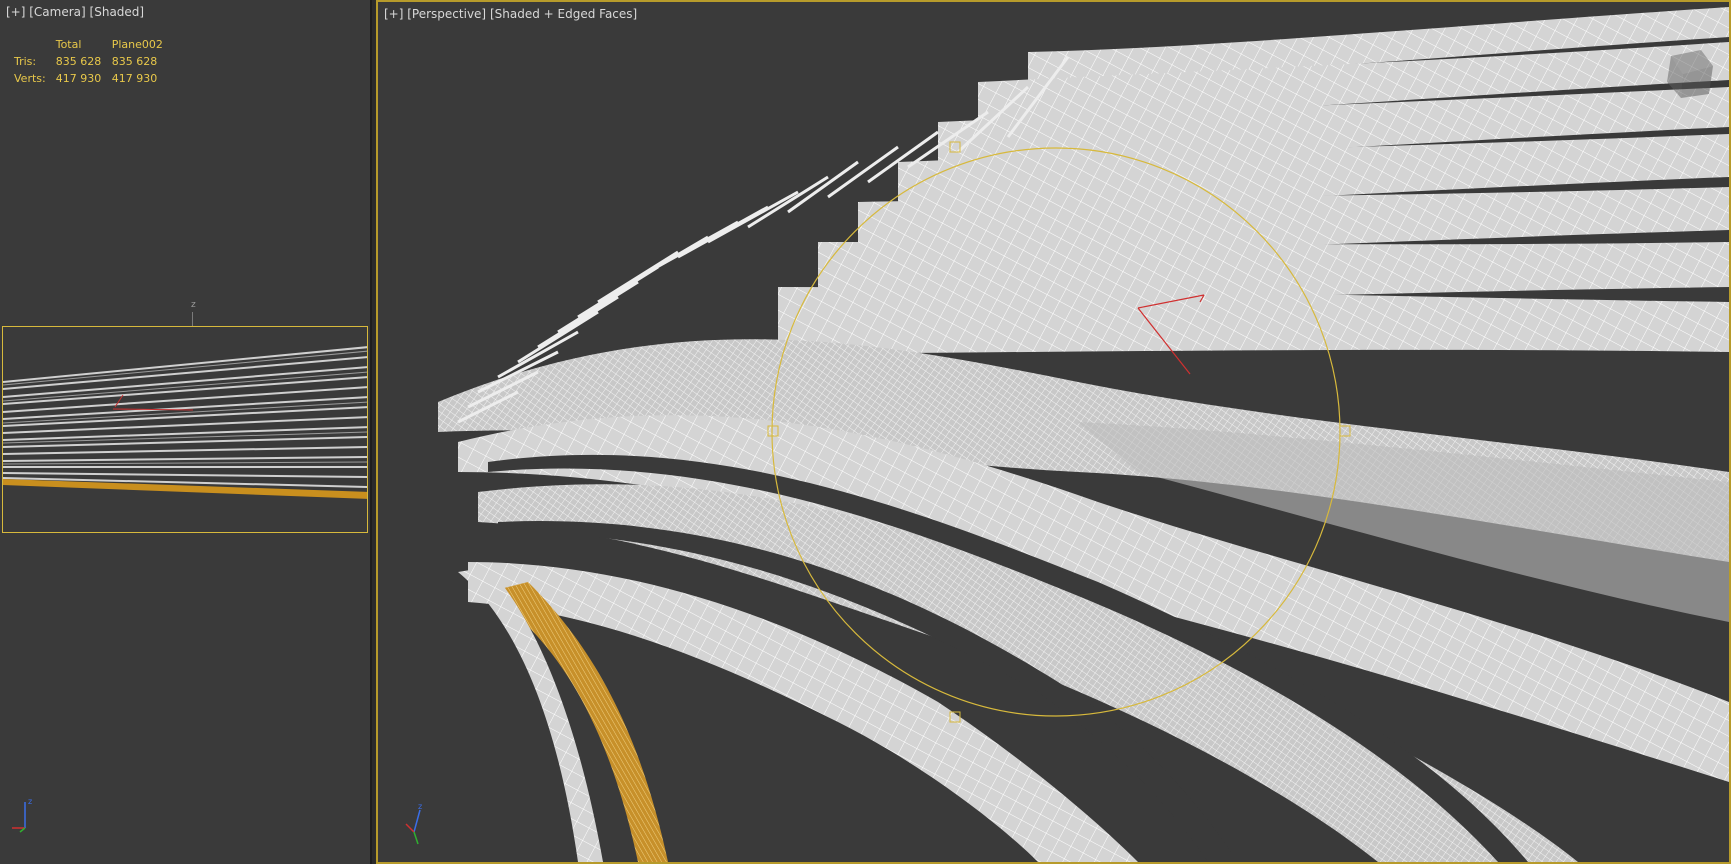 The width and height of the screenshot is (1731, 864). Describe the element at coordinates (185, 422) in the screenshot. I see `camera-mesh-preview` at that location.